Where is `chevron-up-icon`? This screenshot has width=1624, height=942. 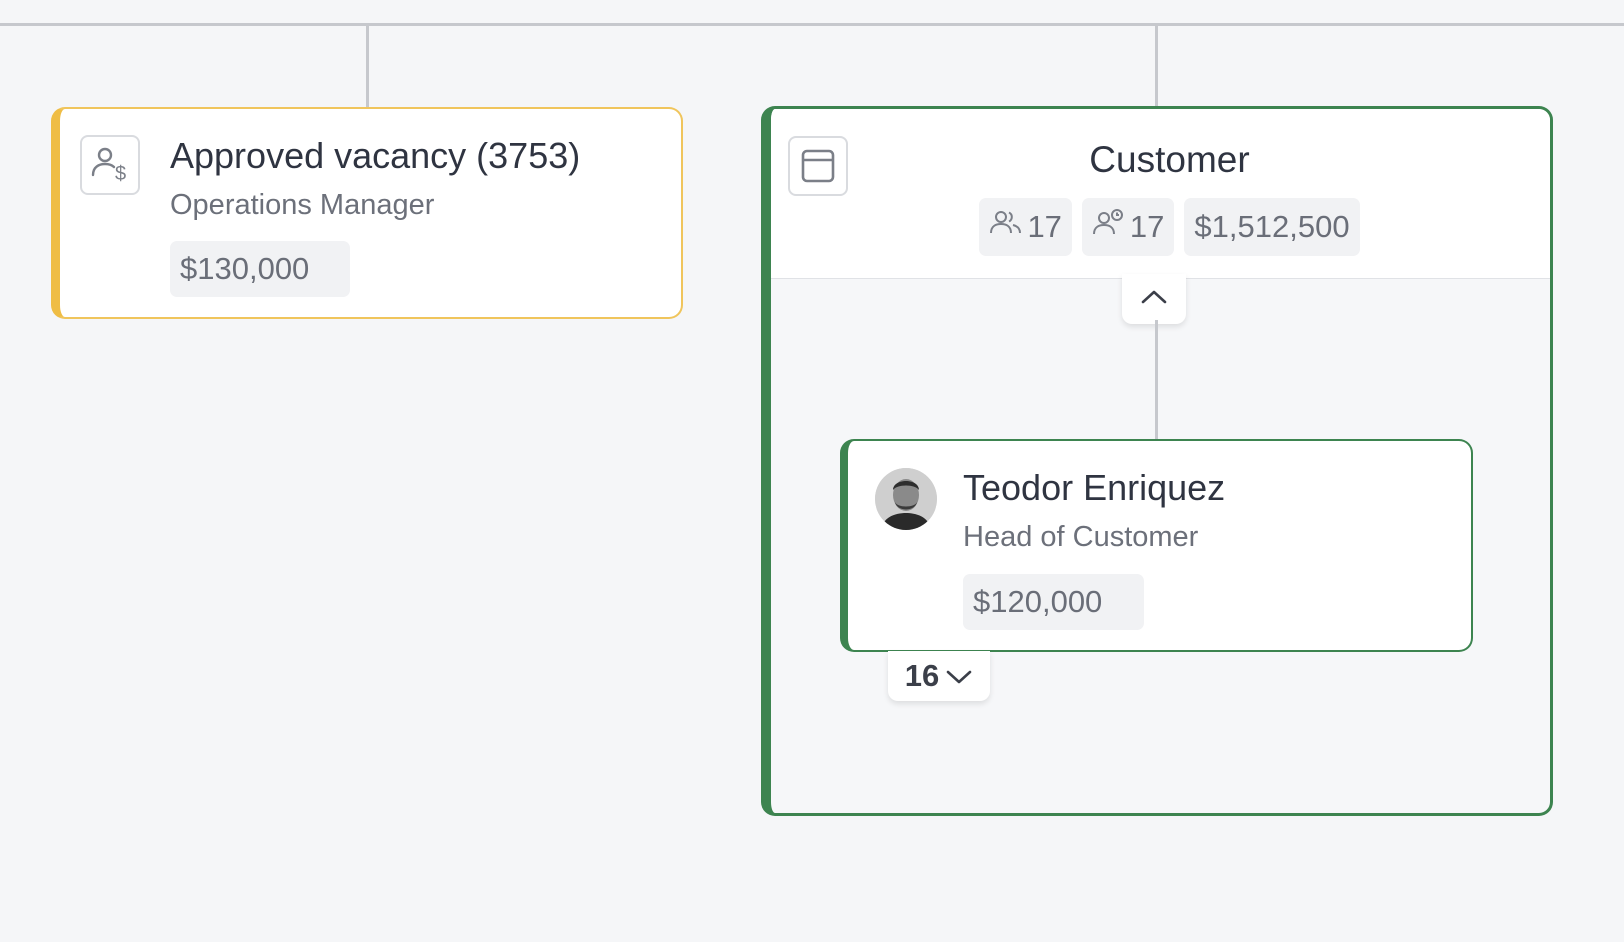
chevron-up-icon is located at coordinates (1154, 299).